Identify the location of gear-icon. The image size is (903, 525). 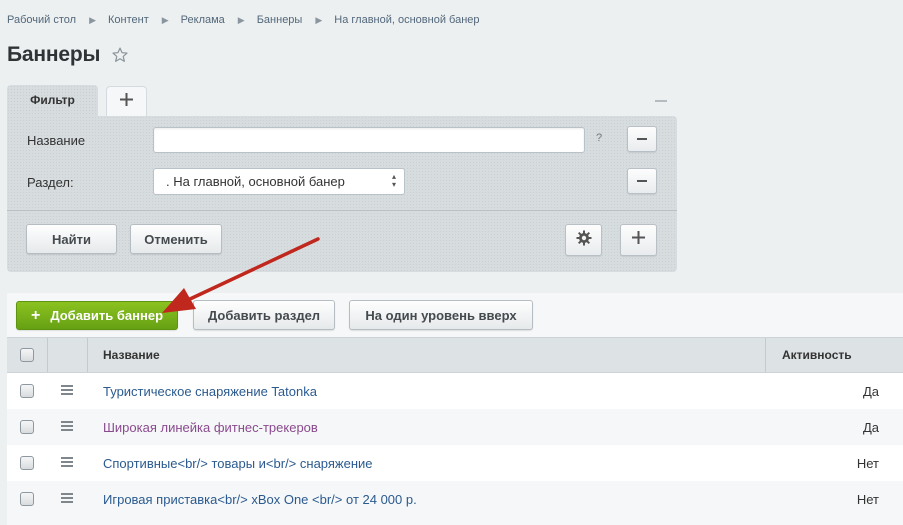
(584, 240).